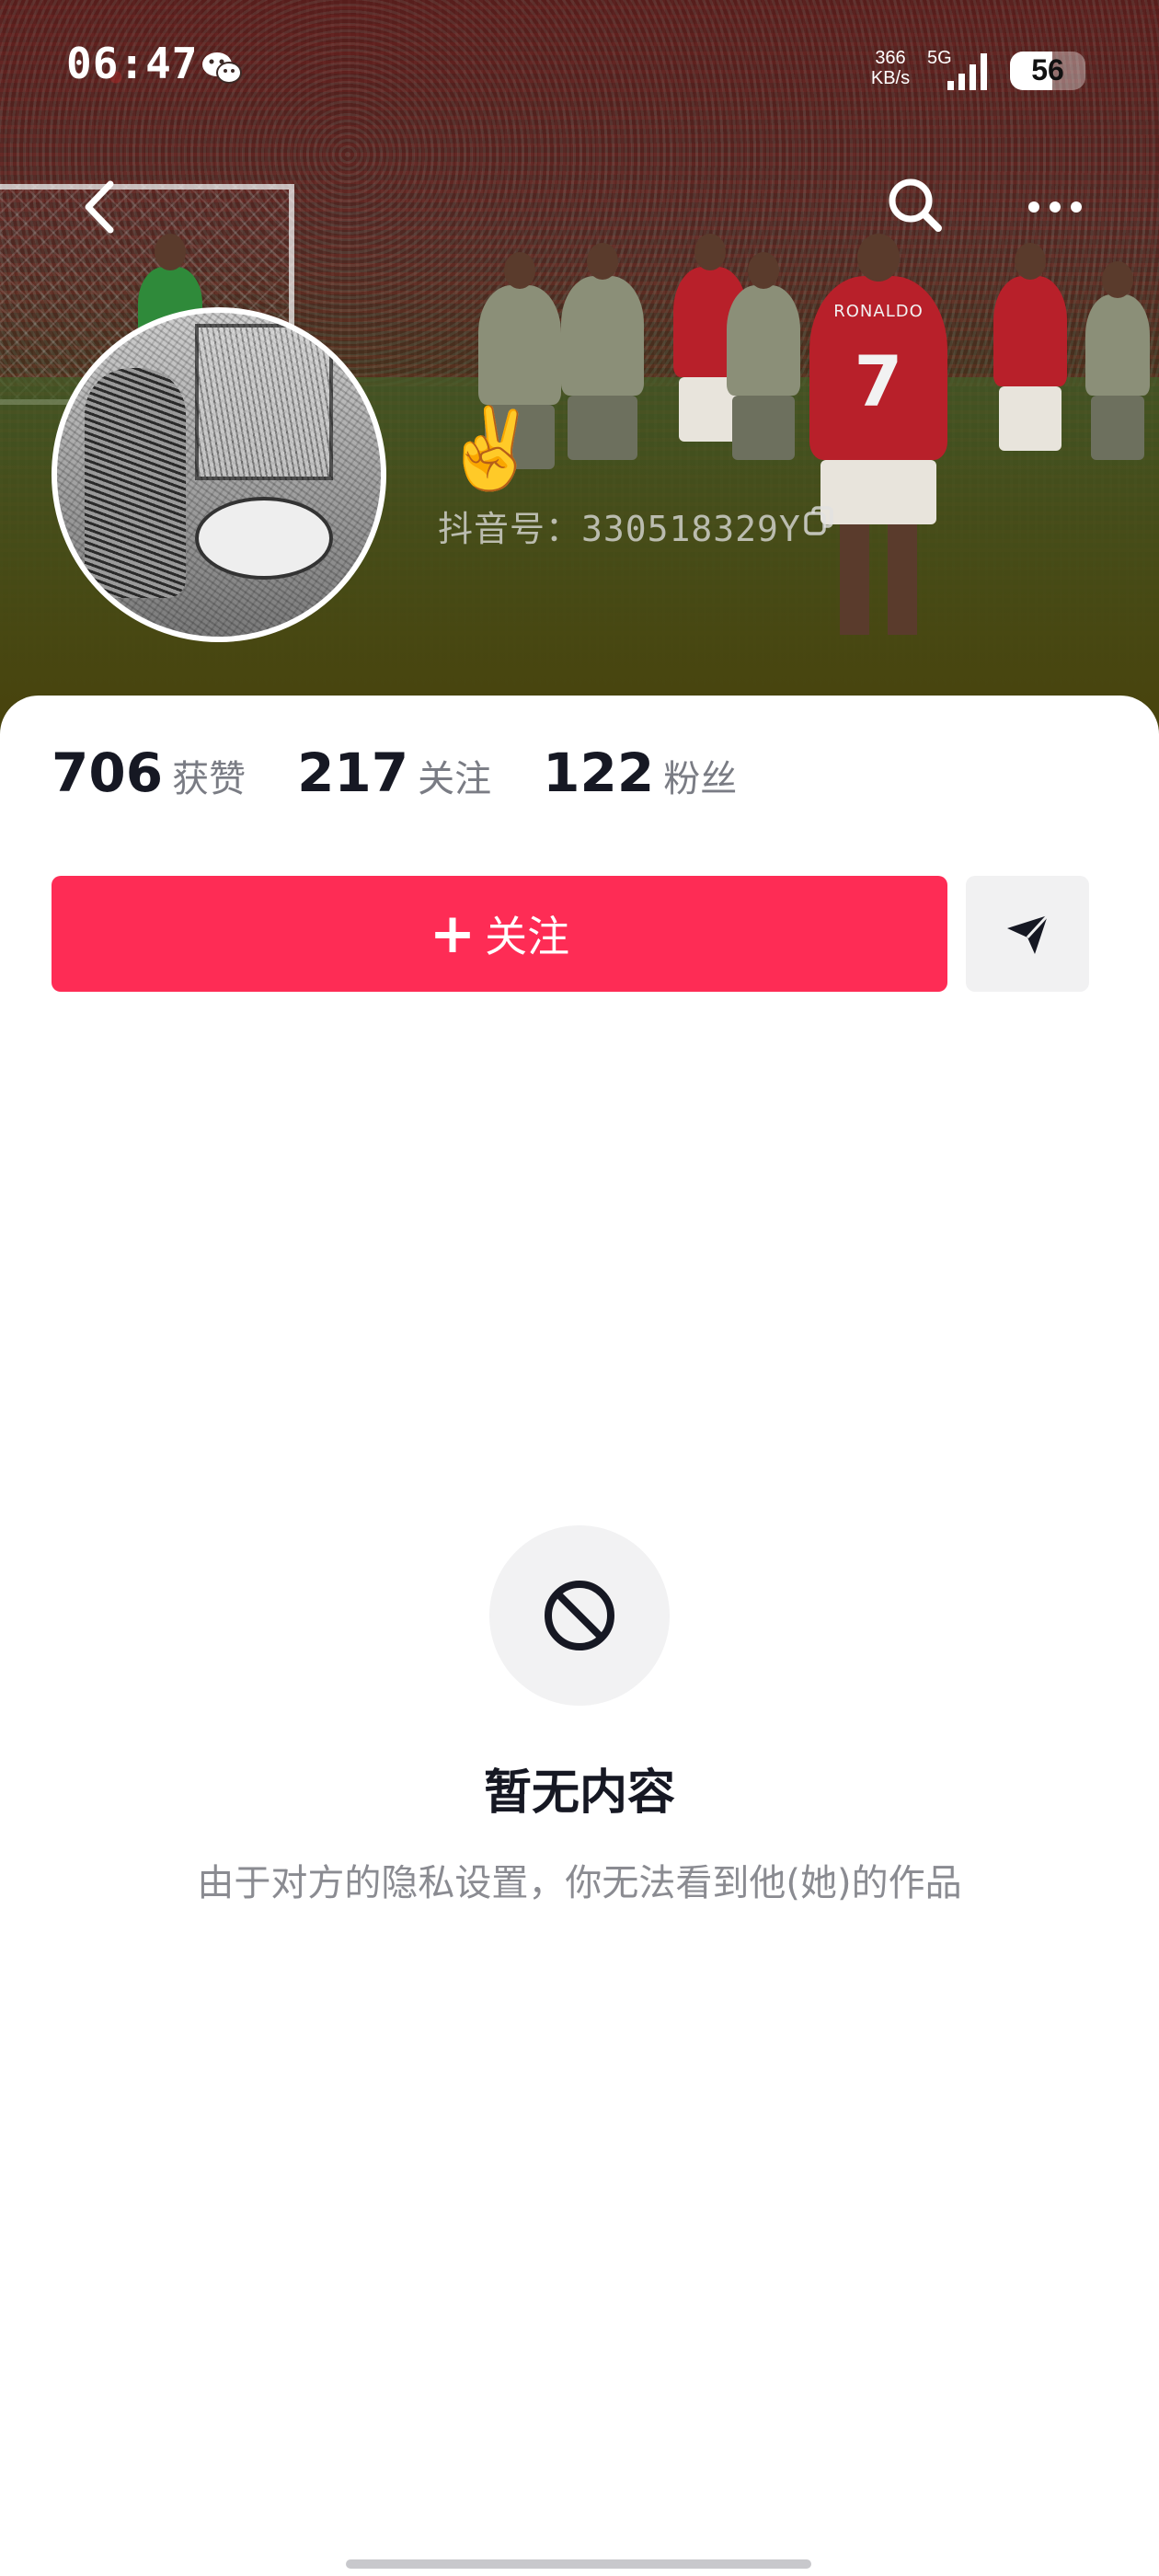  I want to click on empty-state-title: 暂无内容, so click(579, 1793).